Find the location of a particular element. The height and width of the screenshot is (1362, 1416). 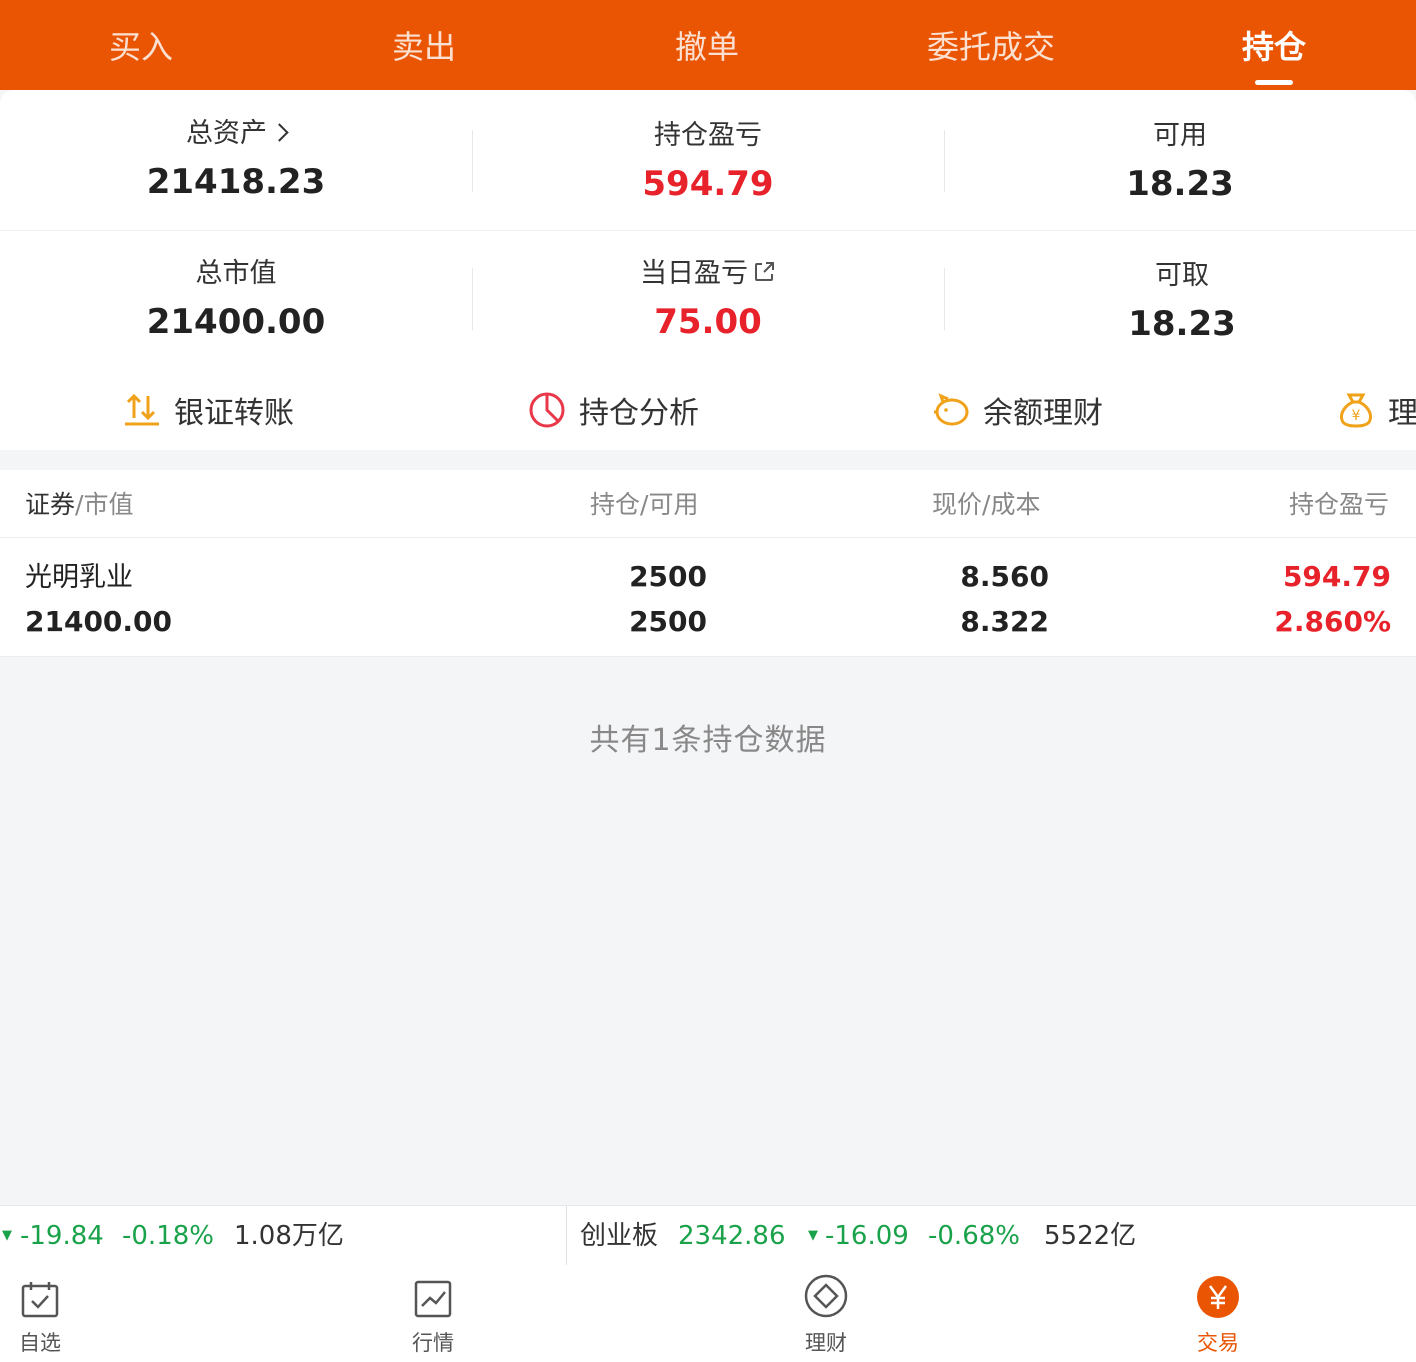

daily-pnl-cell: 当日盈亏 75.00 is located at coordinates (708, 299).